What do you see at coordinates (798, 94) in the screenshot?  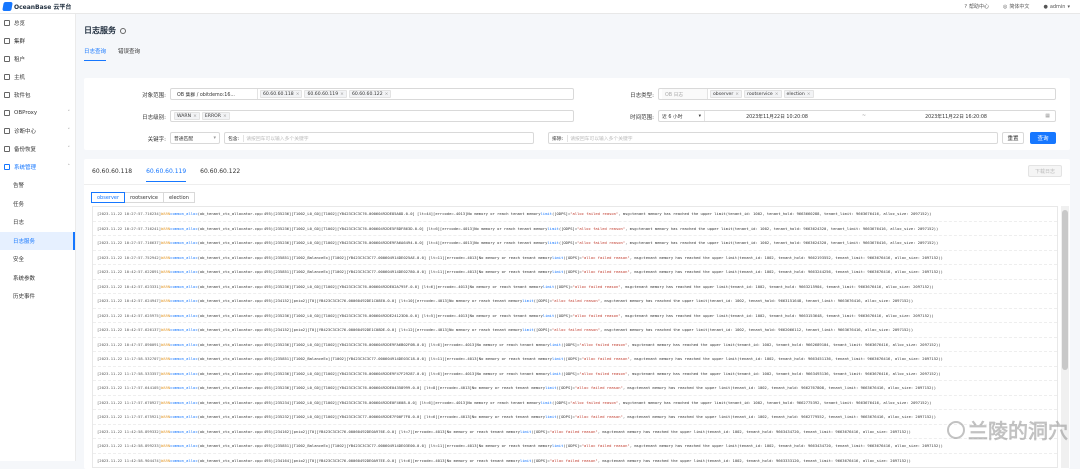 I see `log-type-tag: election ×` at bounding box center [798, 94].